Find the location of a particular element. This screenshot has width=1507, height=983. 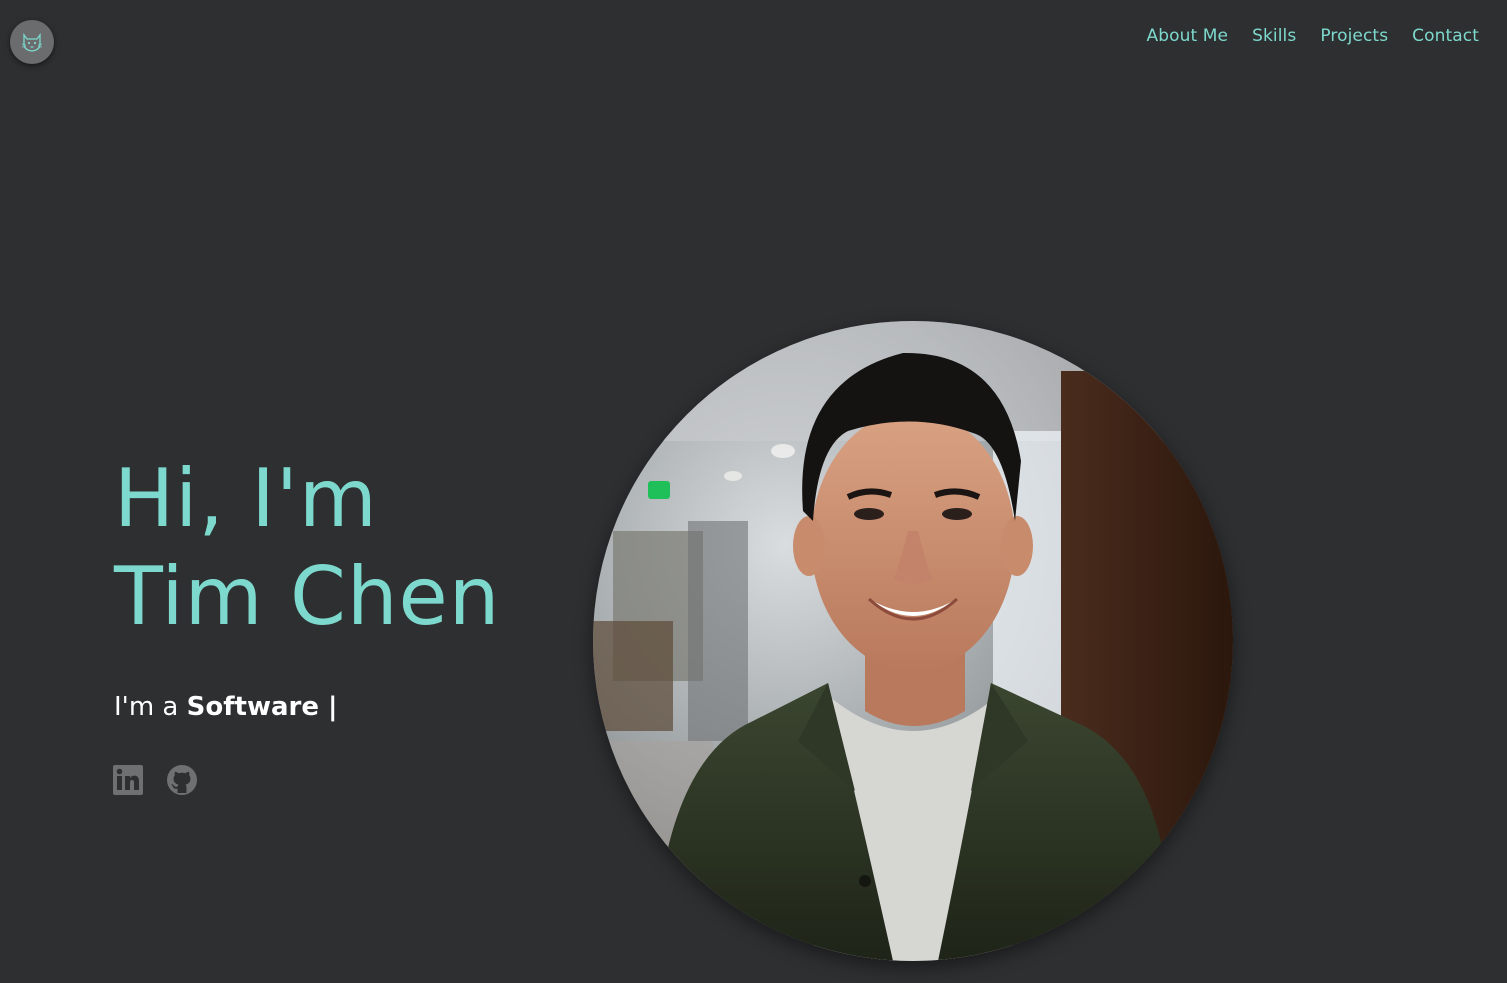

linkedin-link is located at coordinates (128, 780).